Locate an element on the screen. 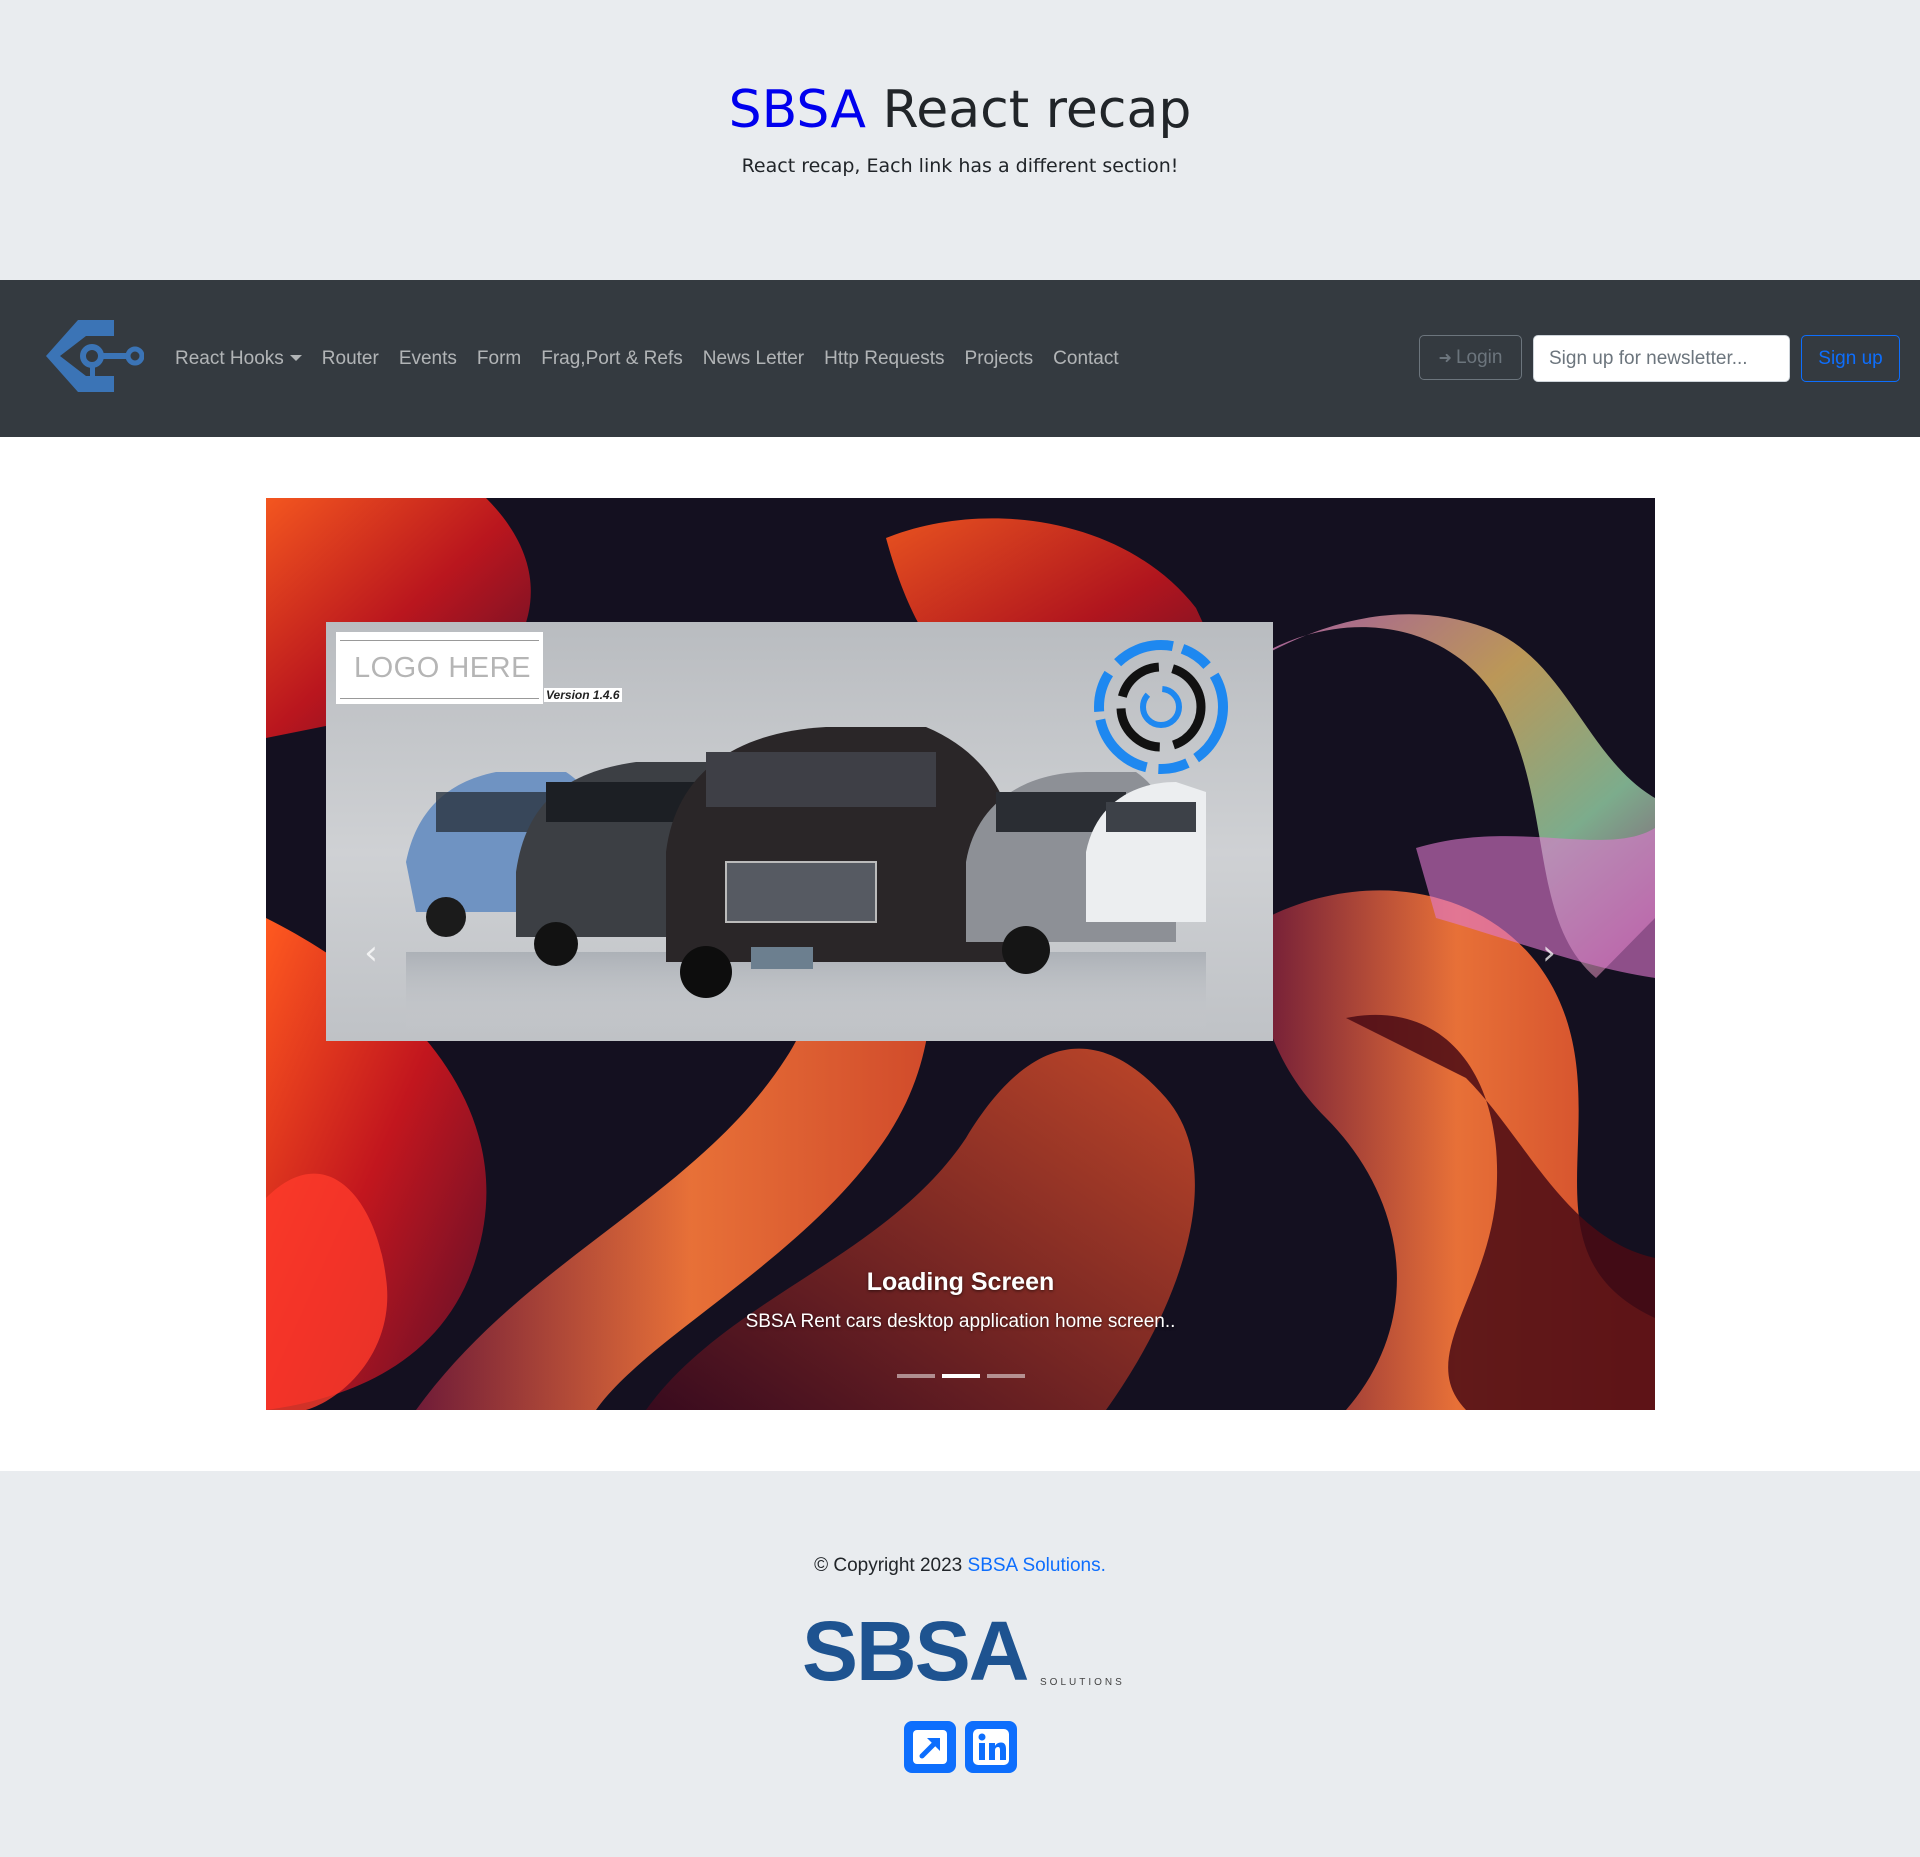 Image resolution: width=1920 pixels, height=1857 pixels. copyright-text: © Copyright 2023 SBSA Solutions. is located at coordinates (960, 1566).